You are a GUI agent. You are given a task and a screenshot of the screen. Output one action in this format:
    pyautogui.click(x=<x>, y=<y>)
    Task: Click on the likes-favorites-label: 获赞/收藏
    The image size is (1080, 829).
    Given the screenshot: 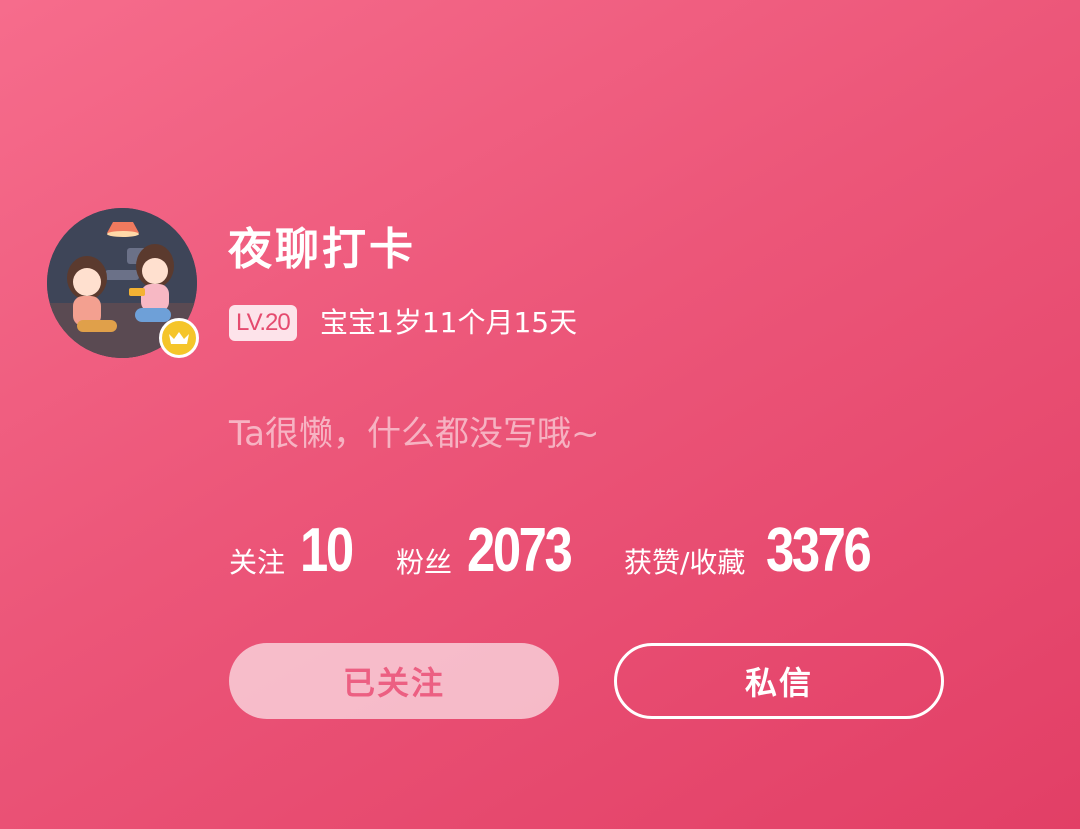 What is the action you would take?
    pyautogui.click(x=684, y=563)
    